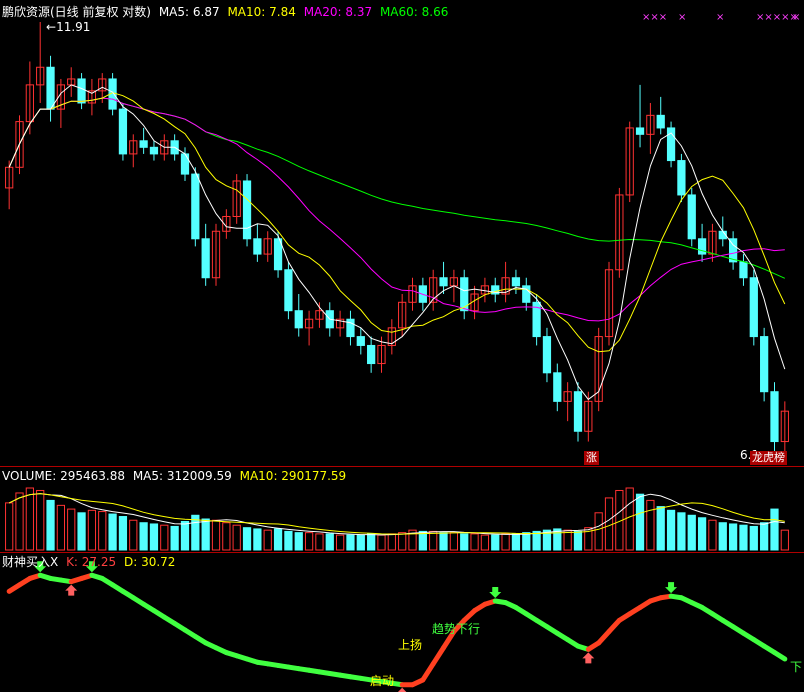 The height and width of the screenshot is (692, 804). What do you see at coordinates (591, 458) in the screenshot?
I see `zhang-tag: 涨` at bounding box center [591, 458].